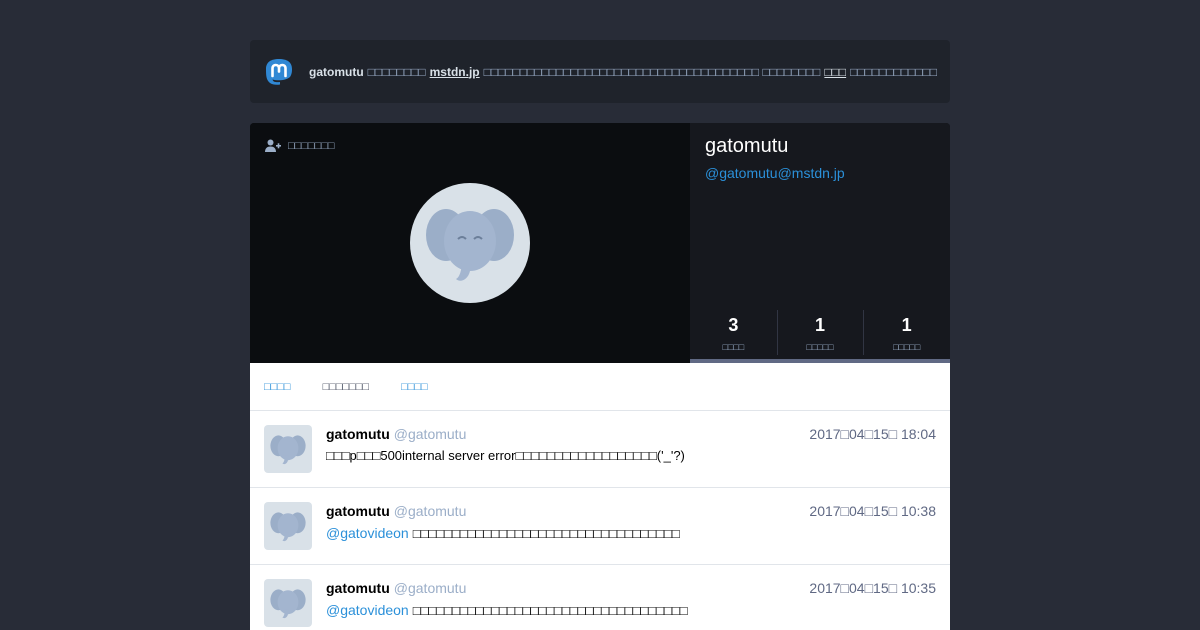 The height and width of the screenshot is (630, 1200). Describe the element at coordinates (733, 325) in the screenshot. I see `counter-value: 3` at that location.